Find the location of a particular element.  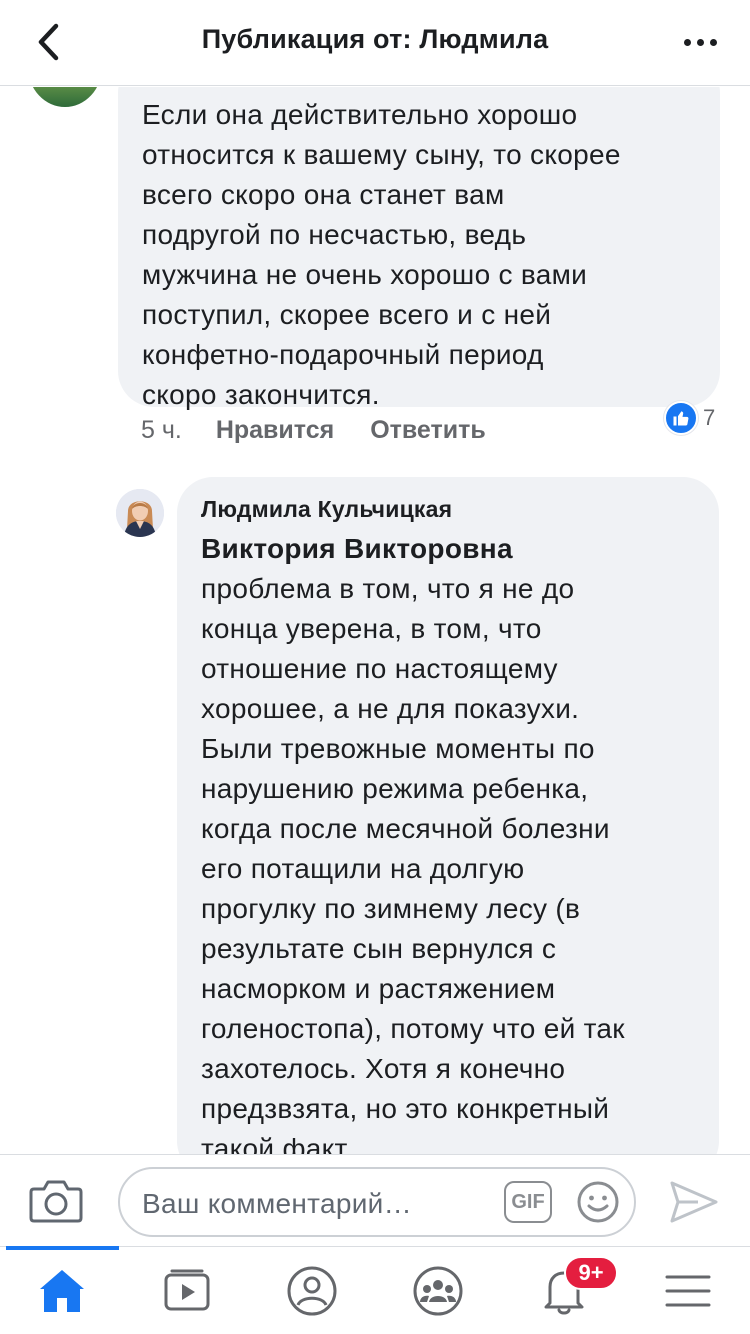

video-play-icon is located at coordinates (187, 1290).